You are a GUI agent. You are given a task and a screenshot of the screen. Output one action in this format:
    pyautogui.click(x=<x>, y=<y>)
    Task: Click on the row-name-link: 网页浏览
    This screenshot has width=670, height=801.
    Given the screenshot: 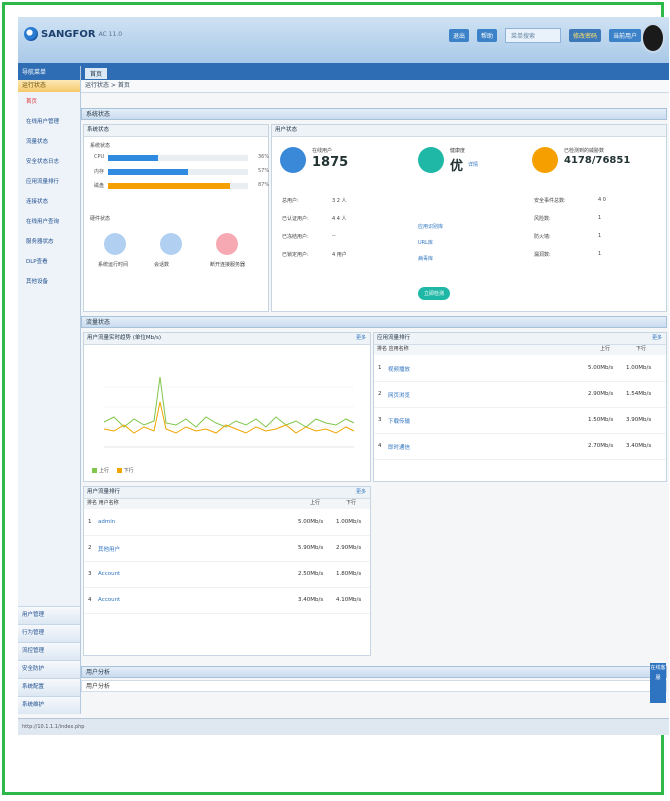 What is the action you would take?
    pyautogui.click(x=399, y=395)
    